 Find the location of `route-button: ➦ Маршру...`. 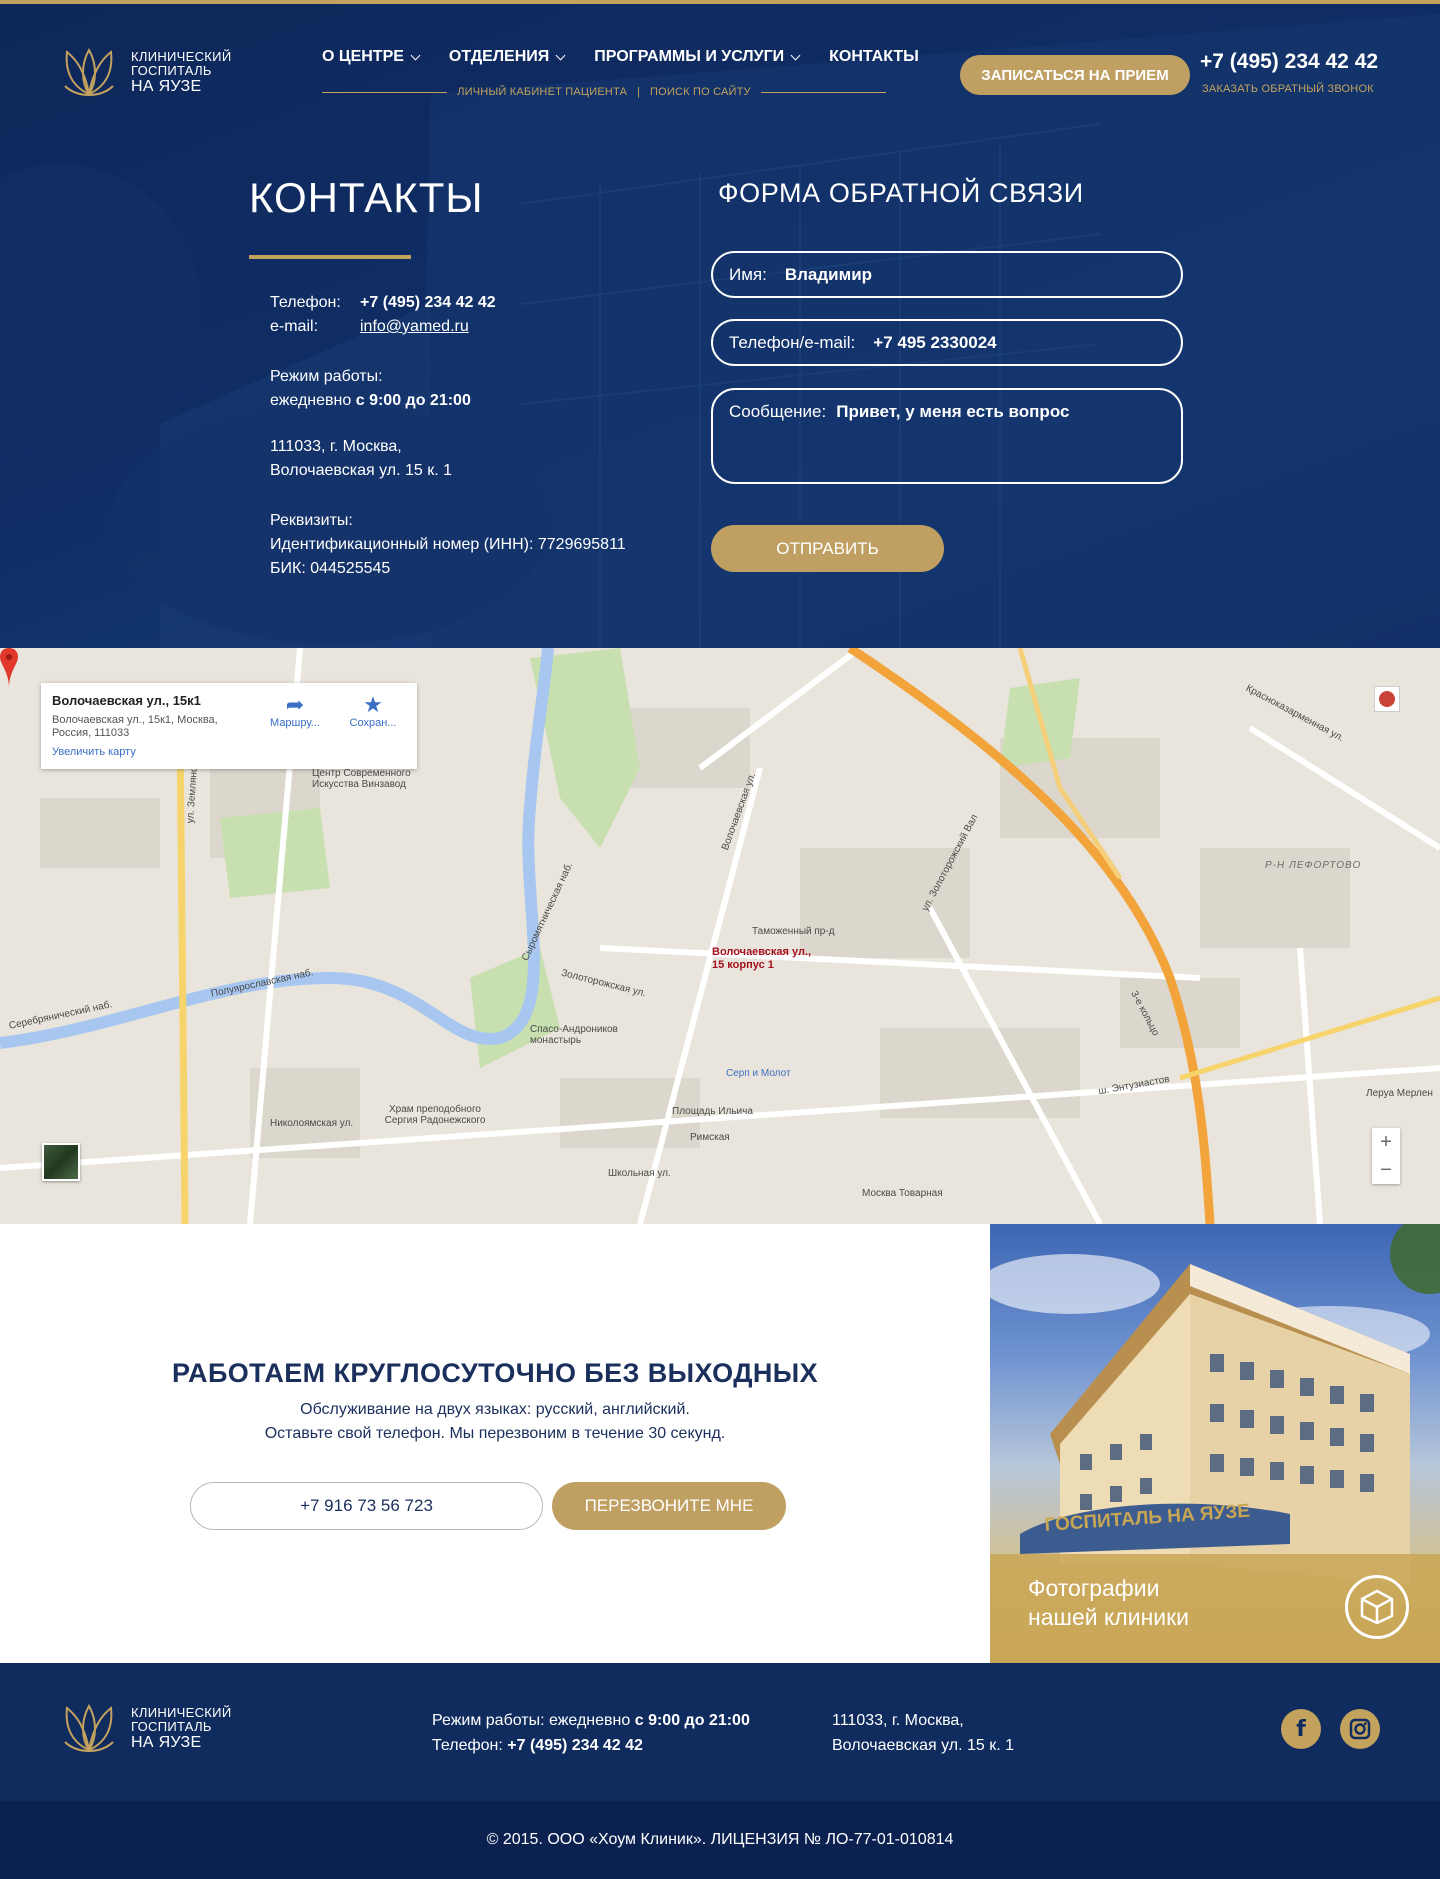

route-button: ➦ Маршру... is located at coordinates (295, 711).